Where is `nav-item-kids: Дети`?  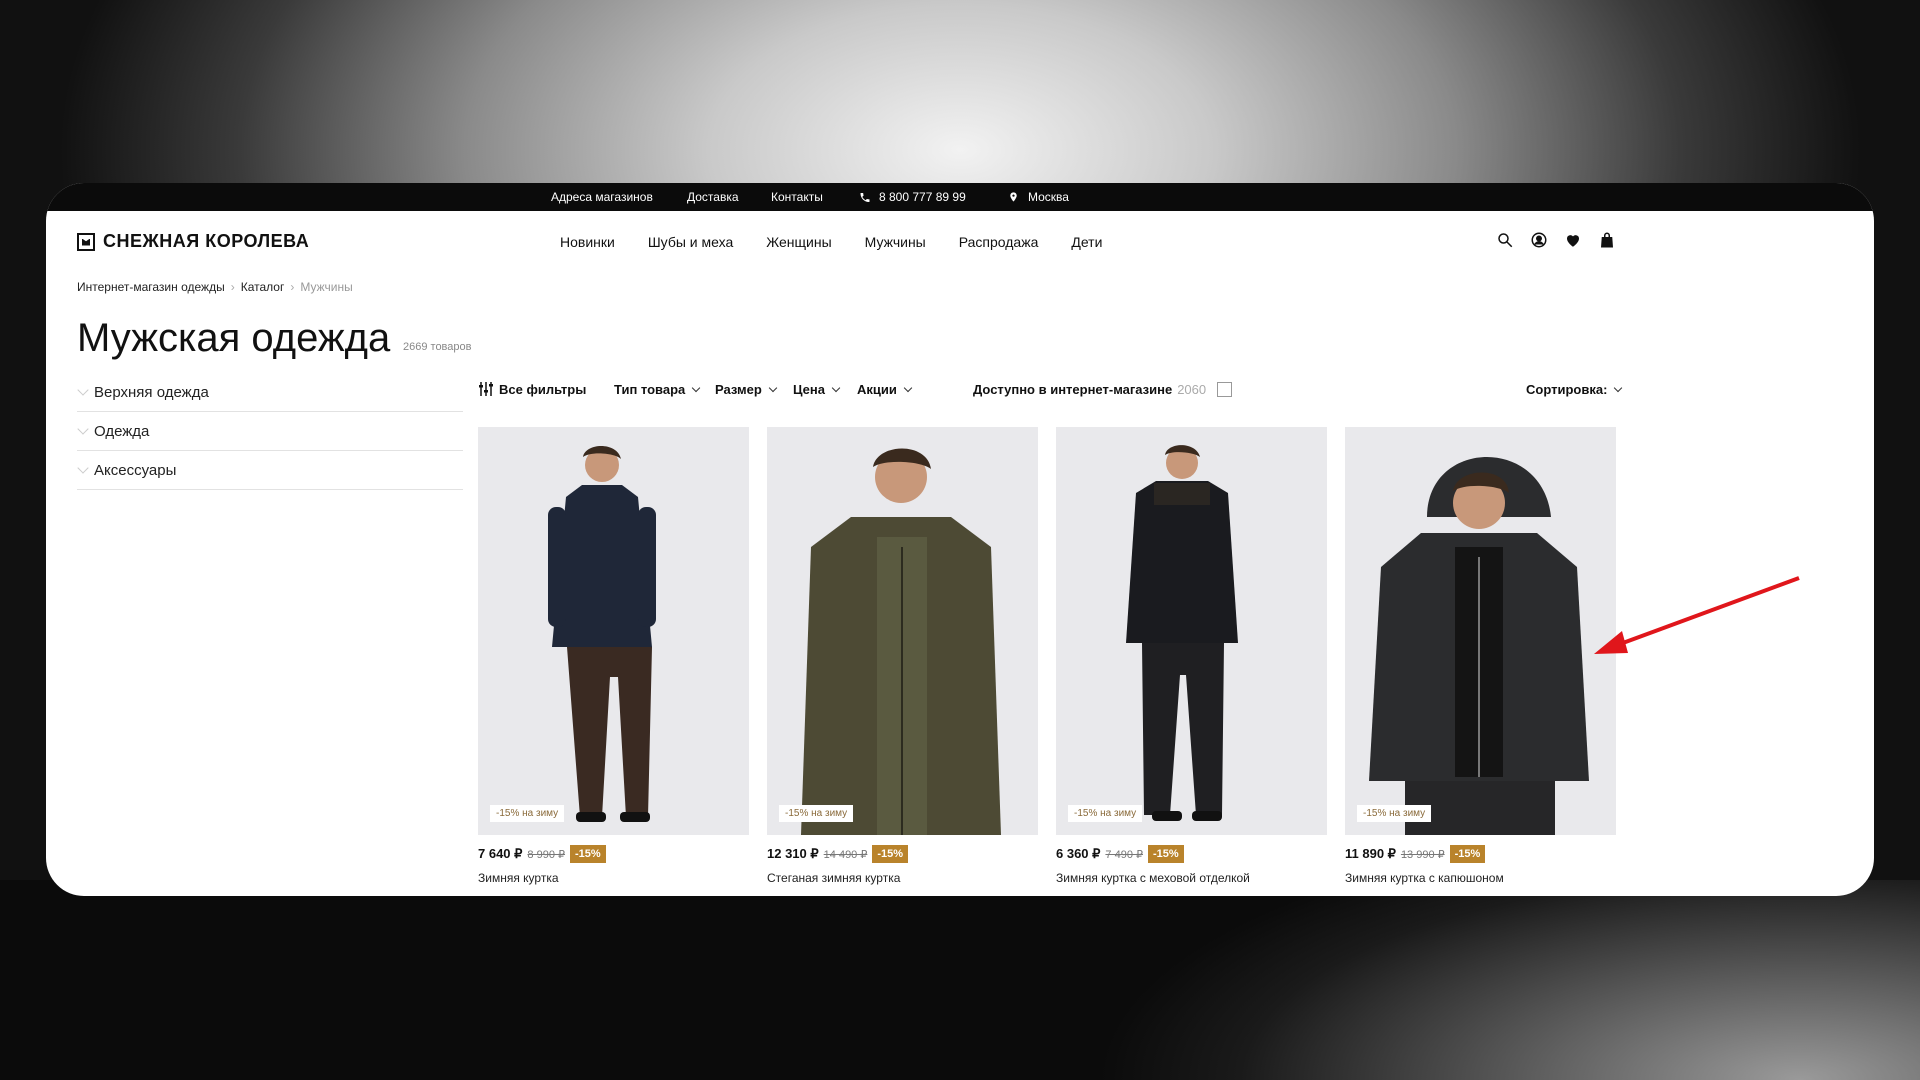 nav-item-kids: Дети is located at coordinates (1086, 242).